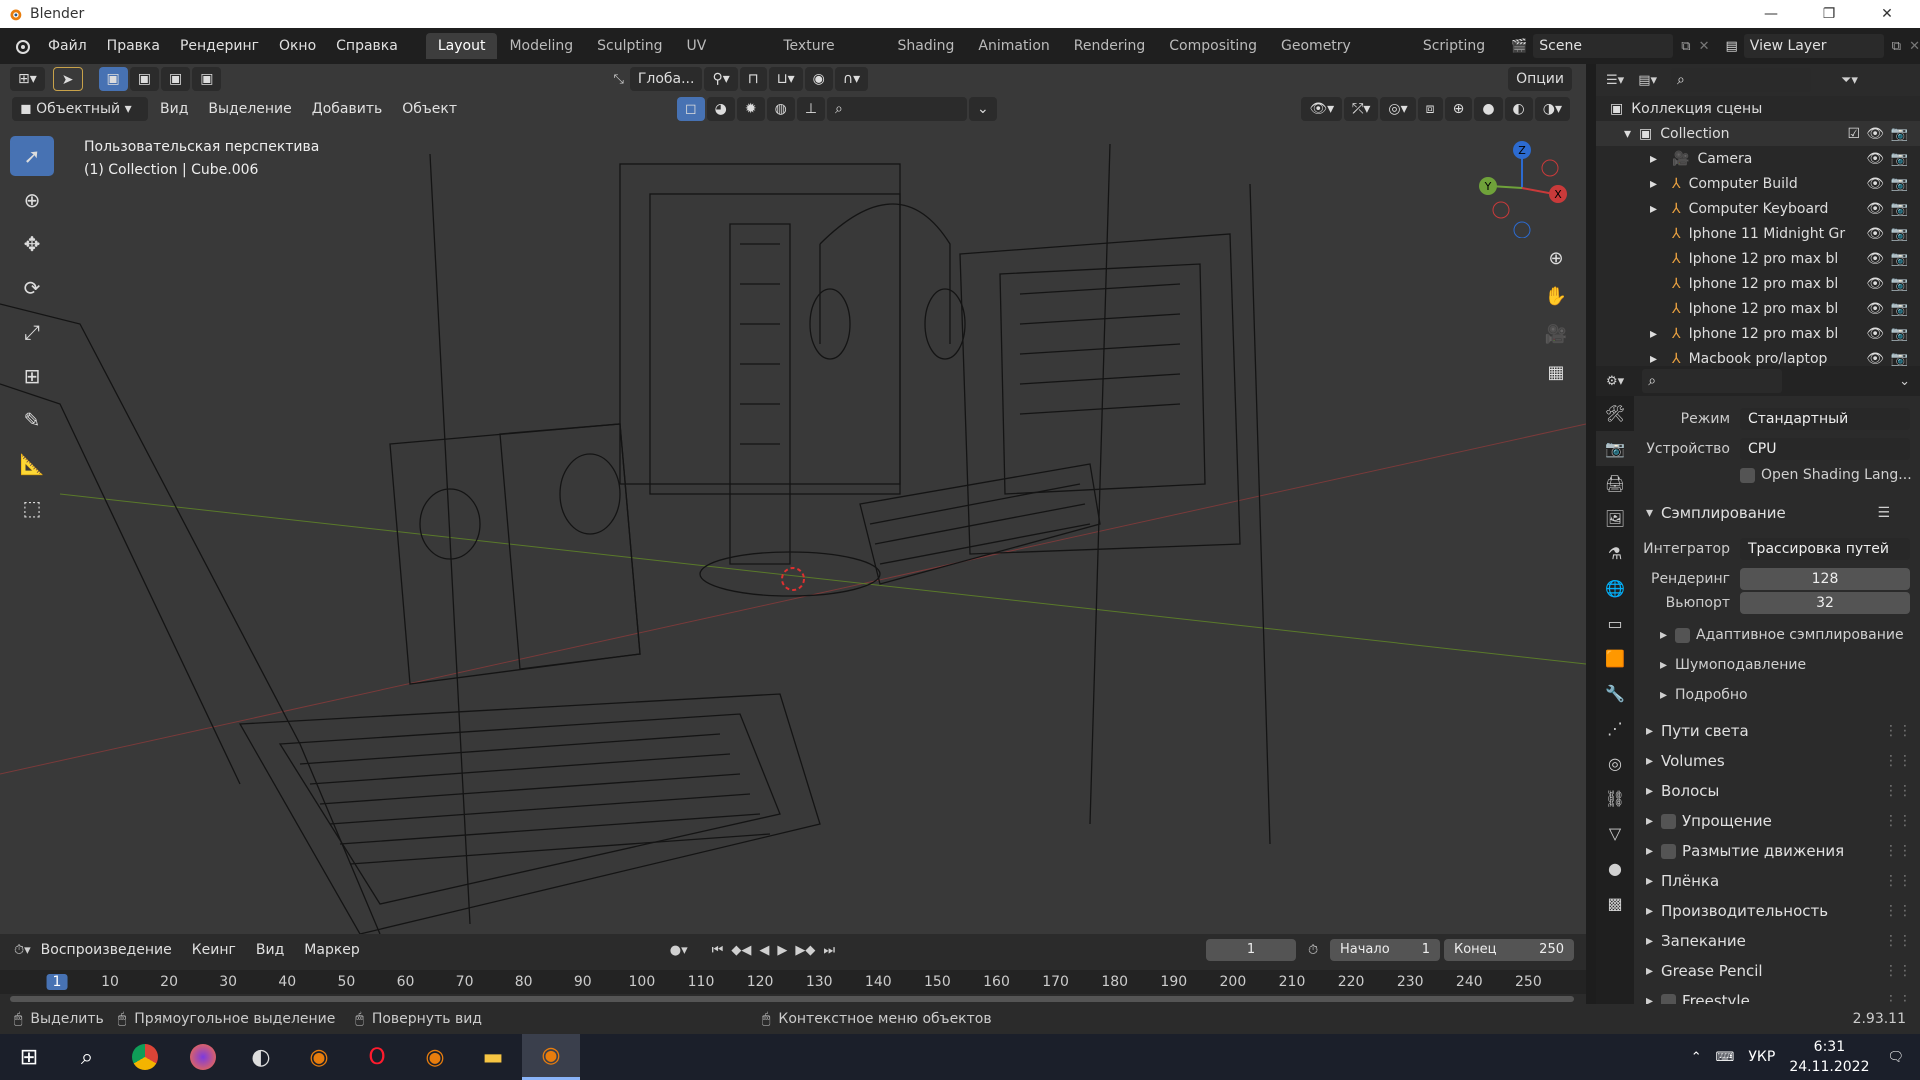 This screenshot has height=1080, width=1920. I want to click on pivot-point-icon: ⚲▾, so click(721, 79).